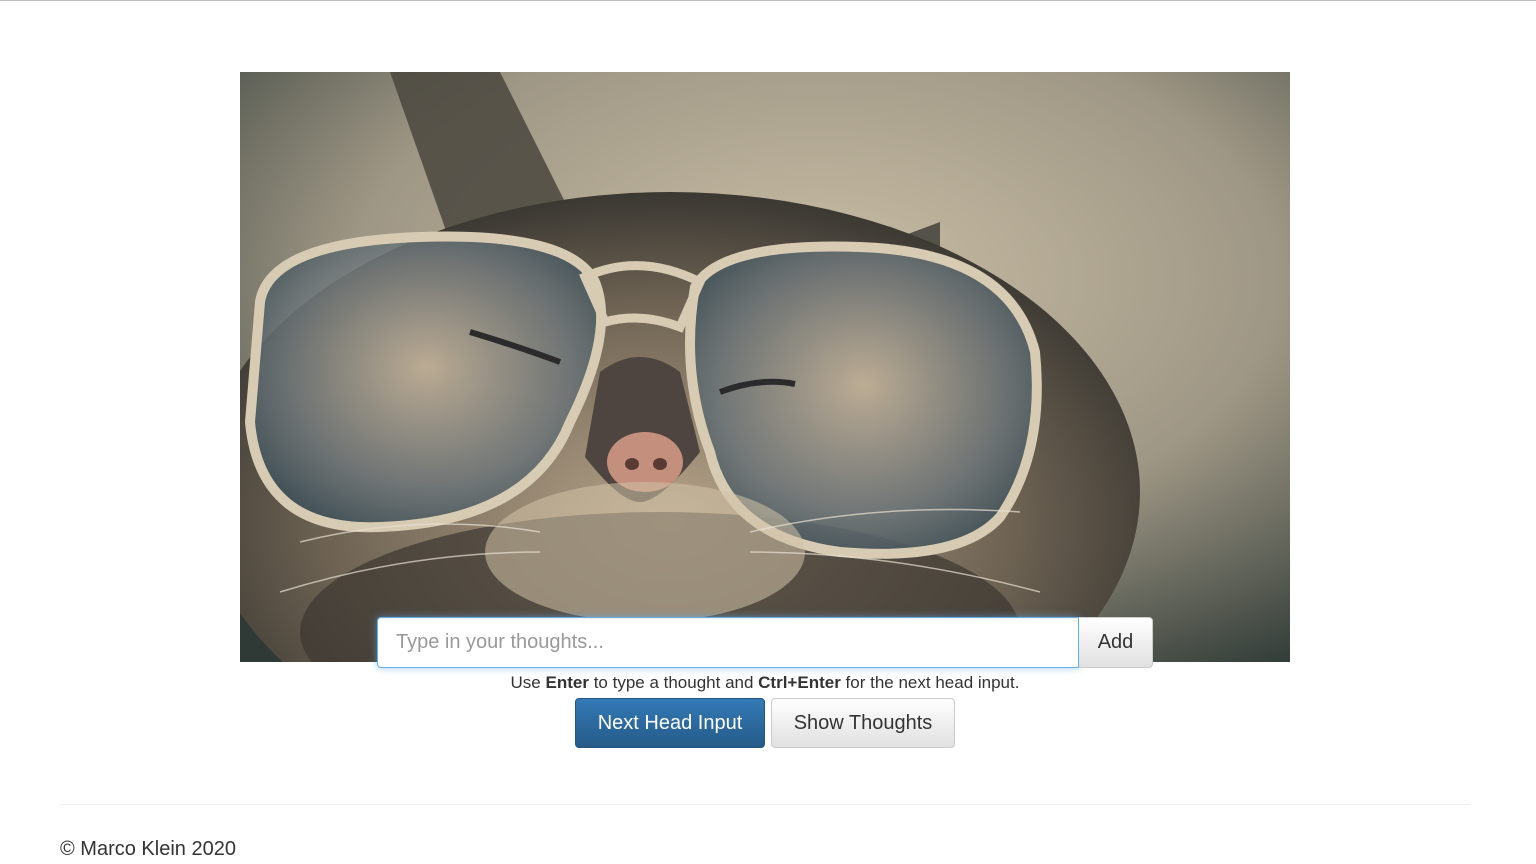 Image resolution: width=1536 pixels, height=864 pixels. I want to click on thought-input, so click(728, 642).